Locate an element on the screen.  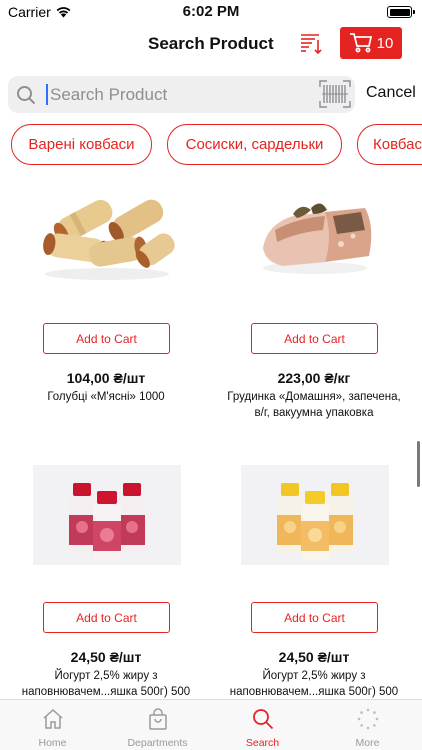
cancel-button: Cancel is located at coordinates (391, 93).